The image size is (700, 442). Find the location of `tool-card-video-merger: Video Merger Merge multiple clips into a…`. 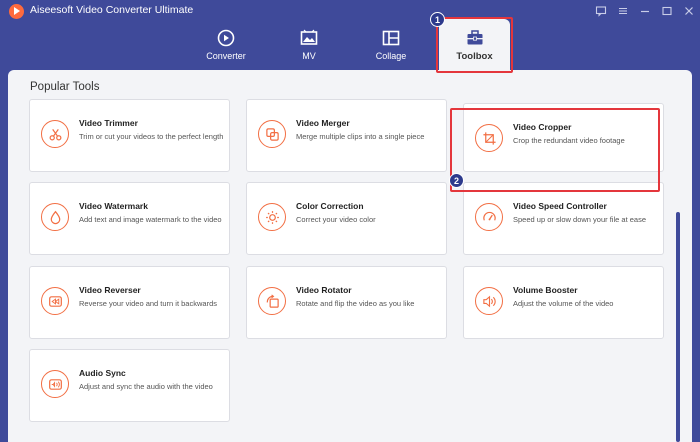

tool-card-video-merger: Video Merger Merge multiple clips into a… is located at coordinates (346, 135).